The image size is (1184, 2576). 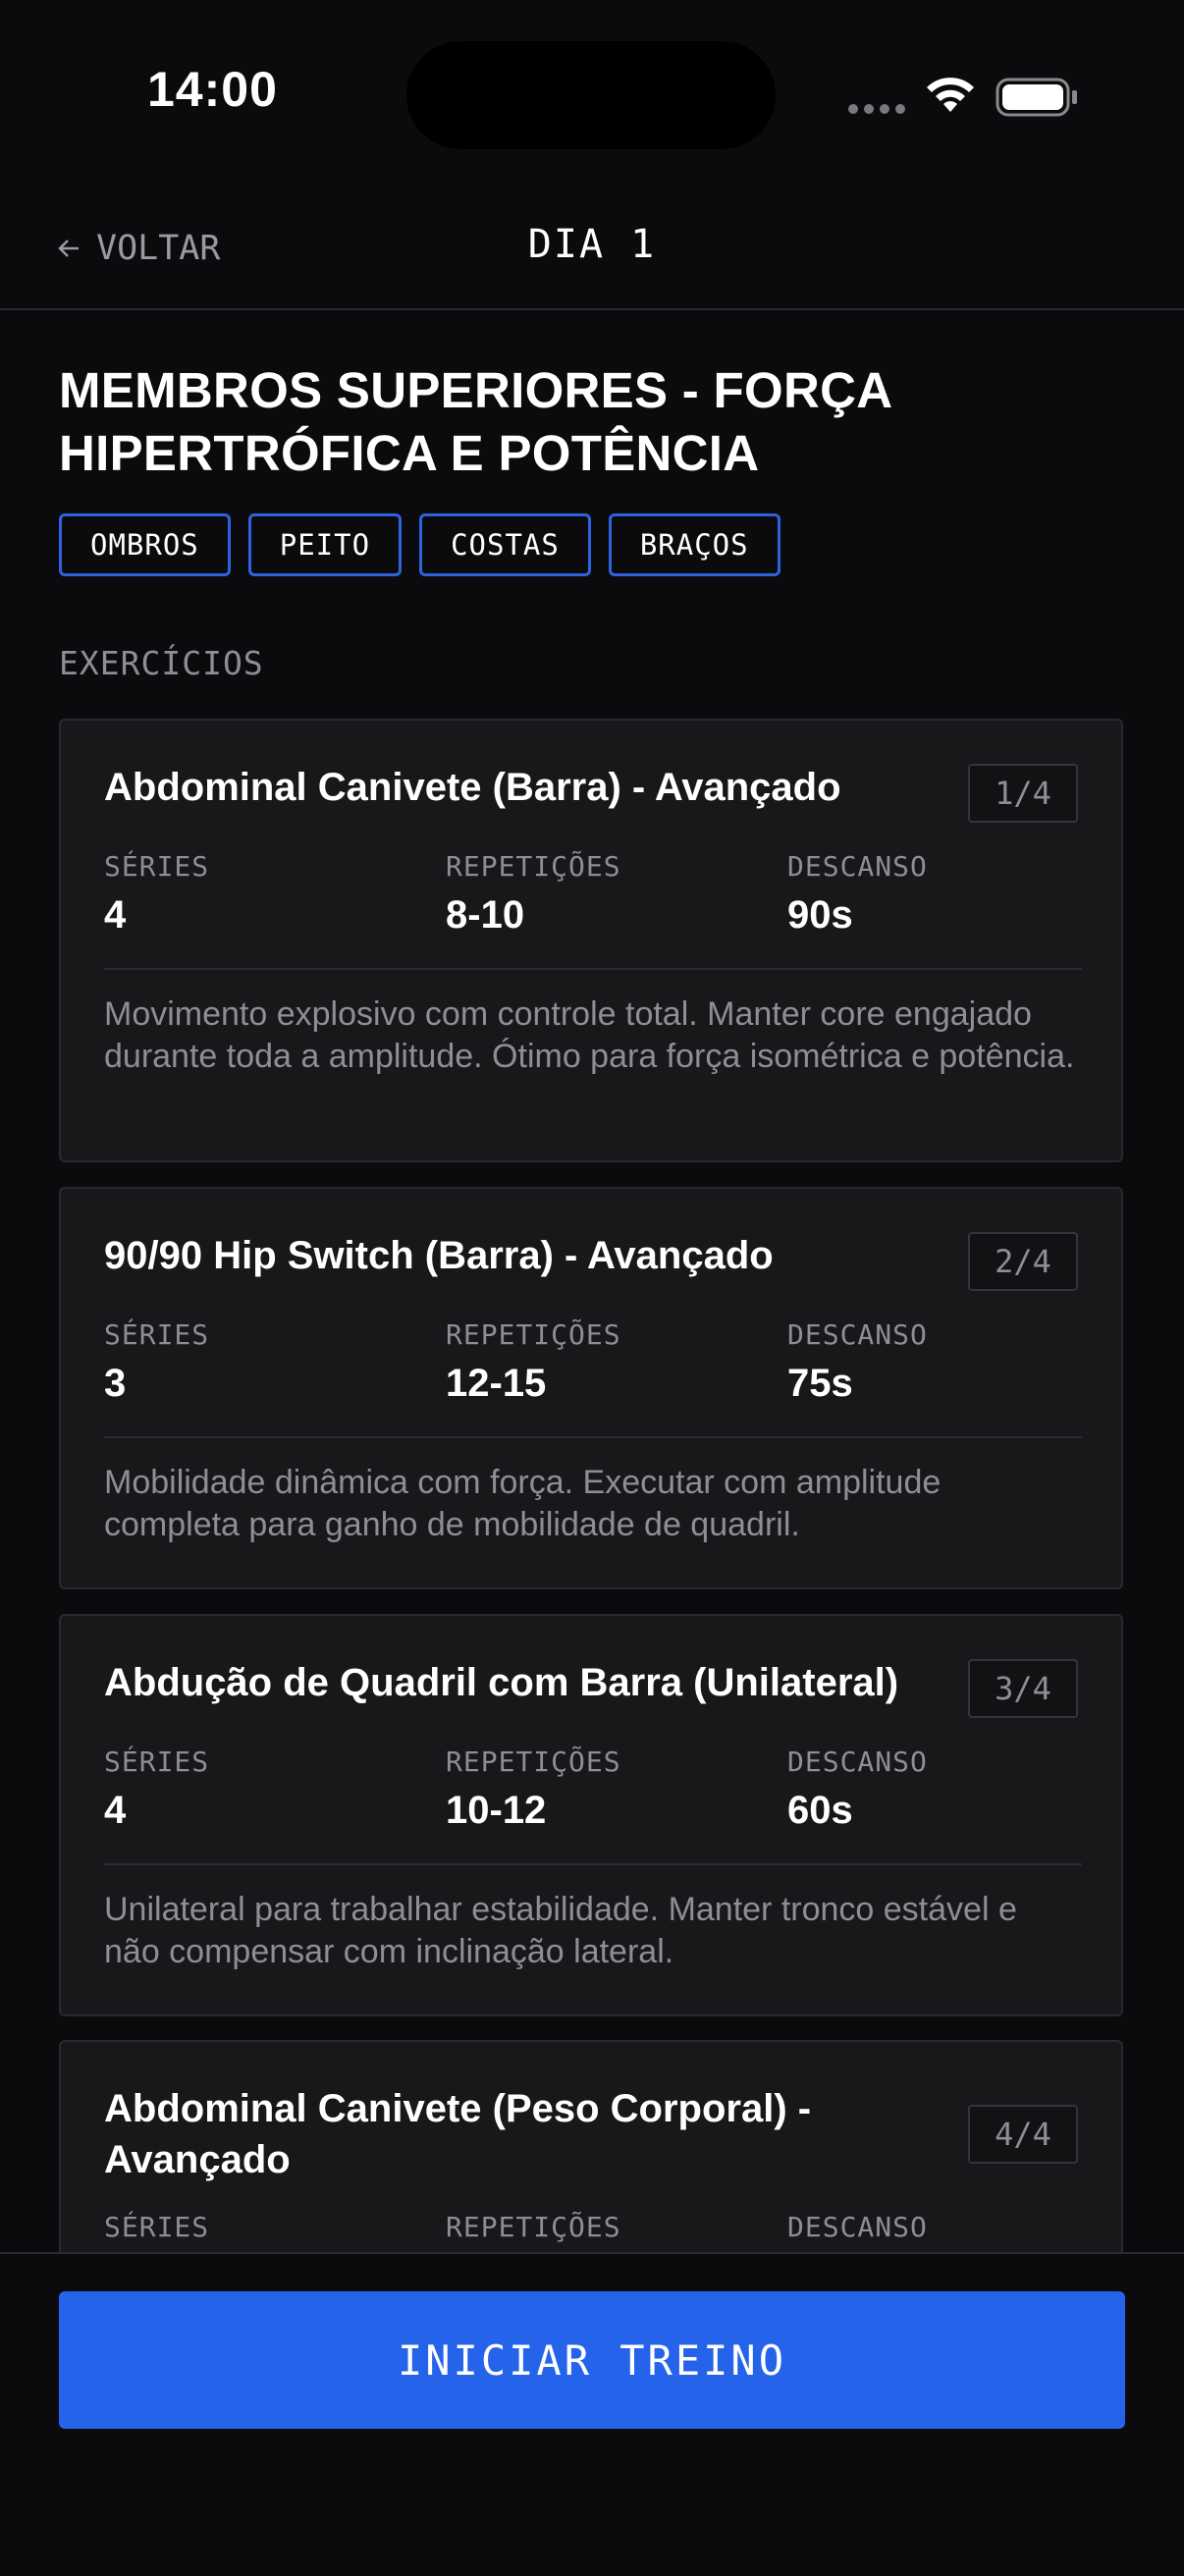 I want to click on muscle-tags: OMBROS PEITO COSTAS BRAÇOS, so click(x=419, y=544).